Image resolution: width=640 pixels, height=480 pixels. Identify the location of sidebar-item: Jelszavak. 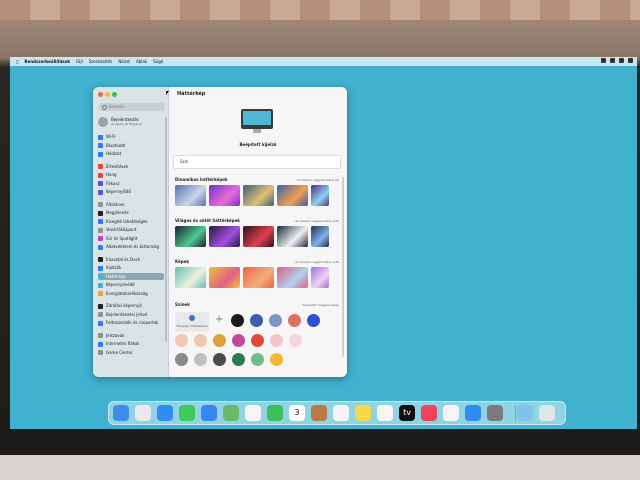
(131, 335).